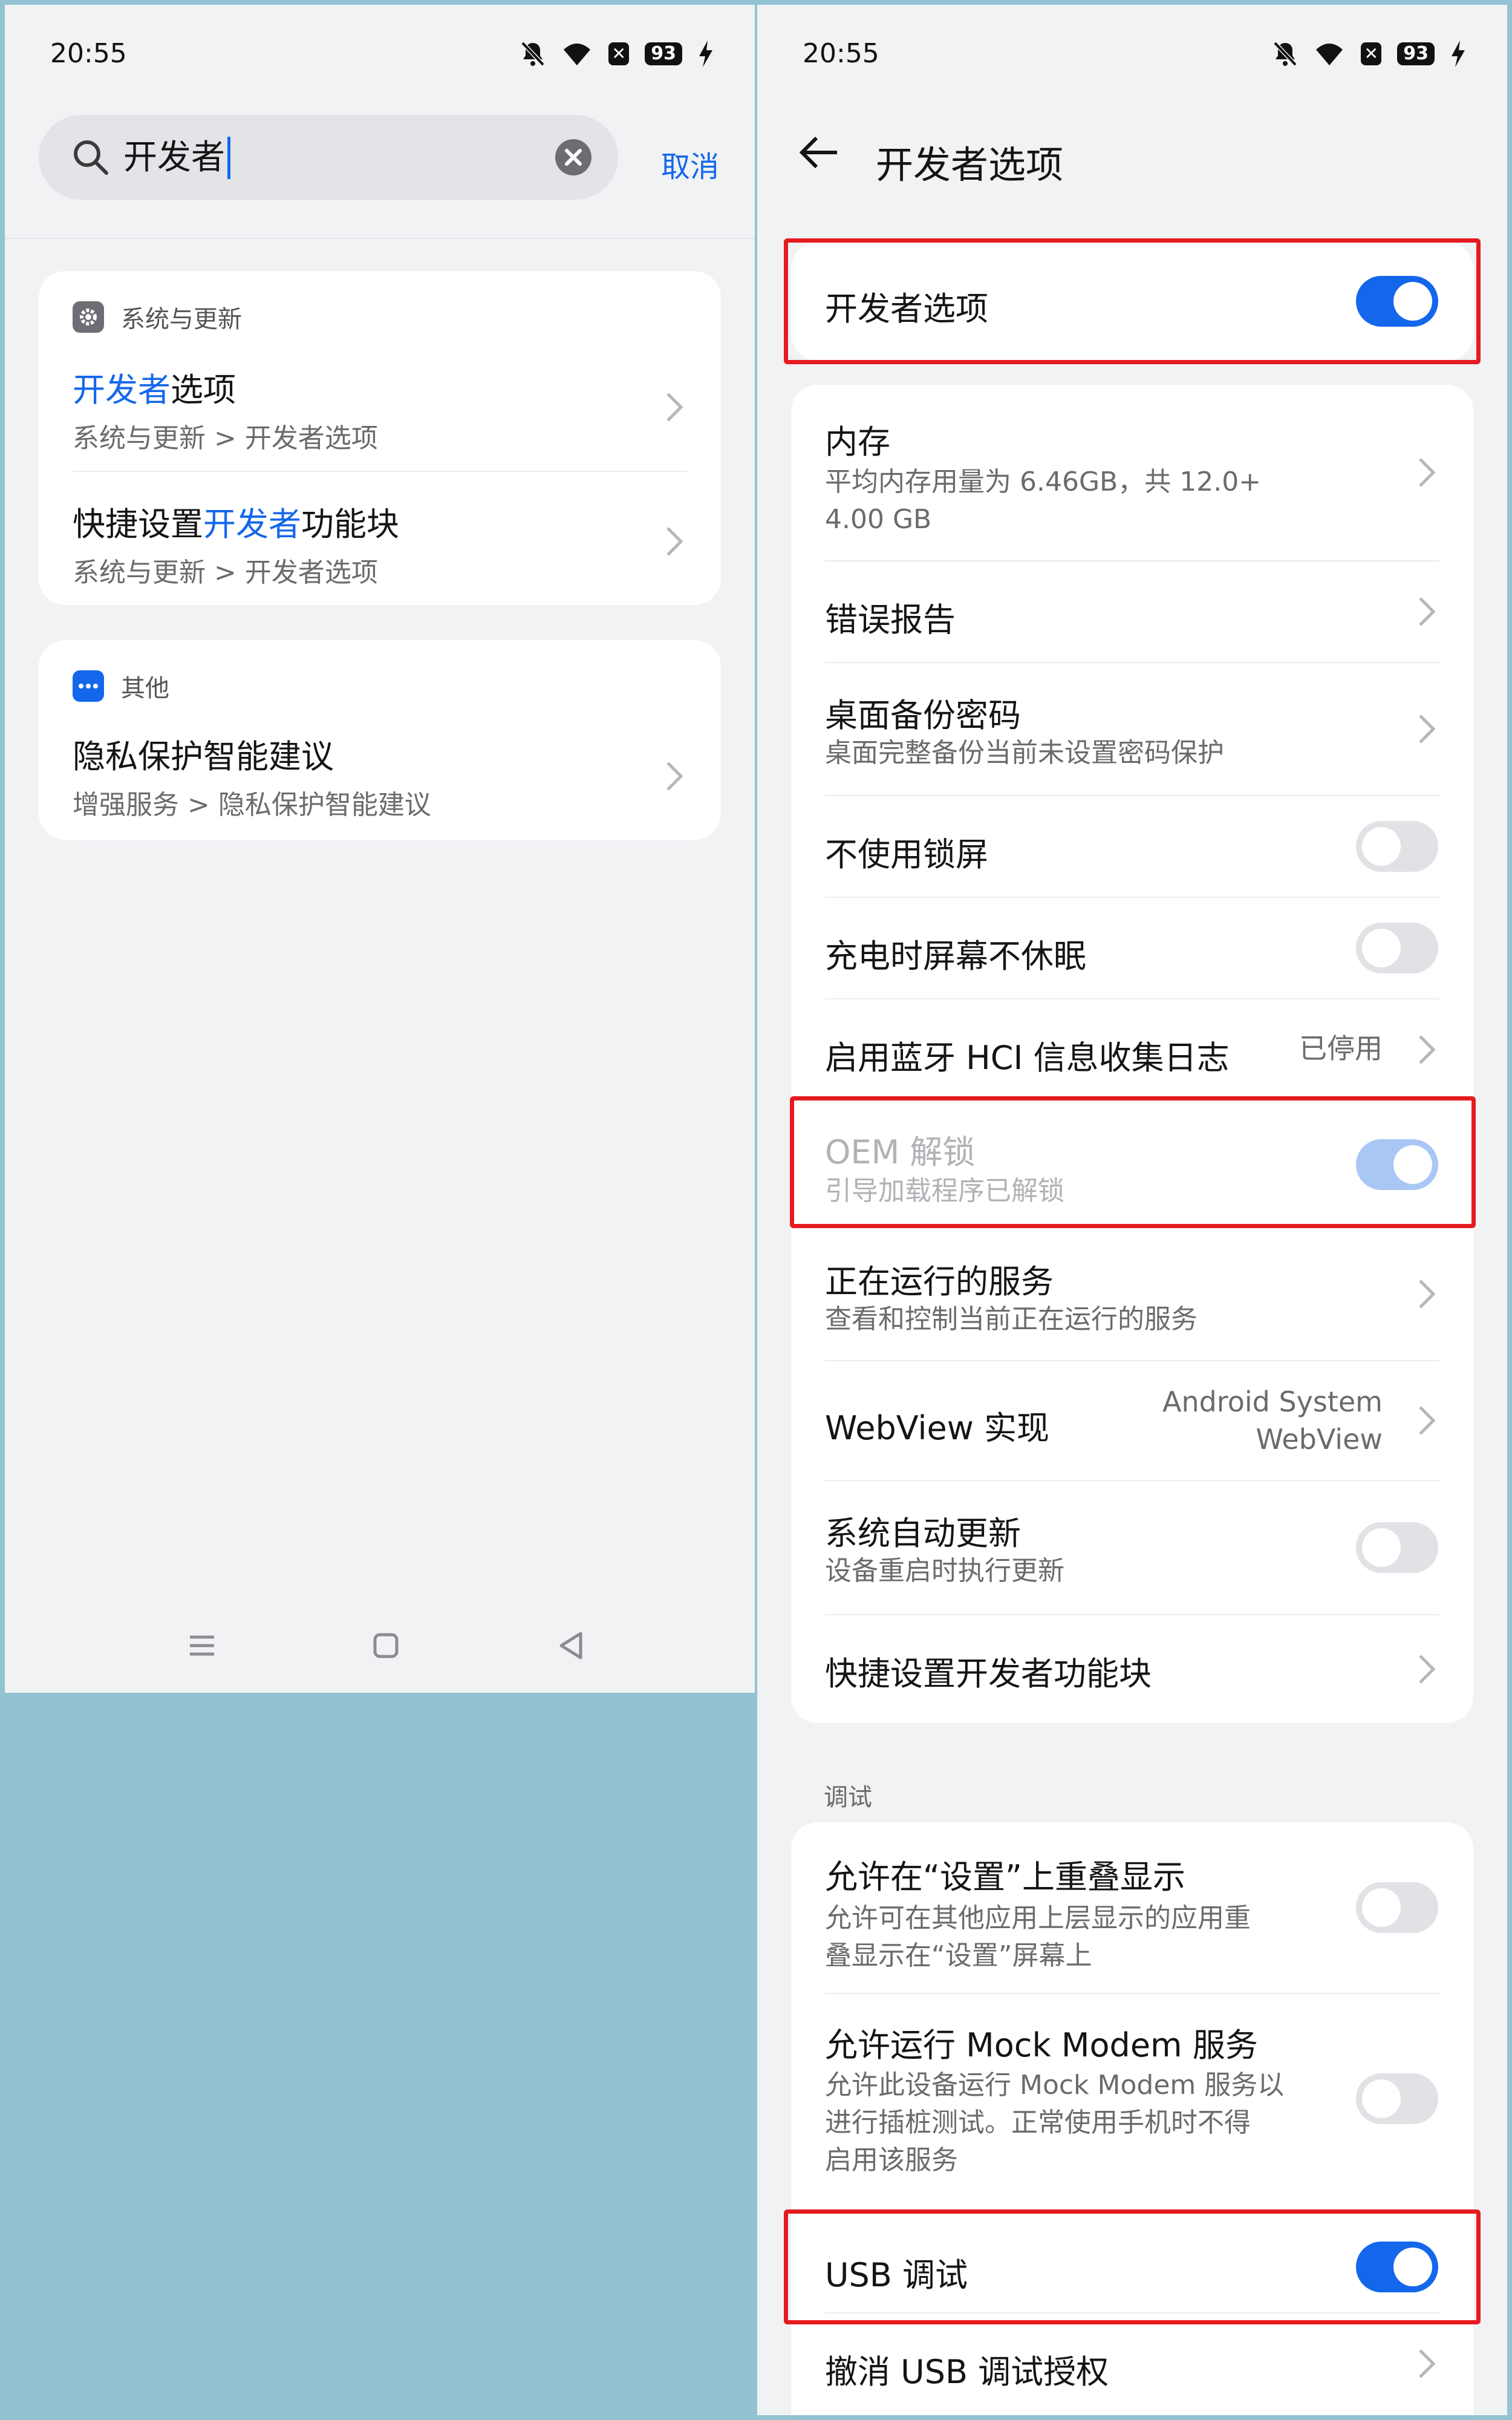 The width and height of the screenshot is (1512, 2420). What do you see at coordinates (91, 157) in the screenshot?
I see `search-icon` at bounding box center [91, 157].